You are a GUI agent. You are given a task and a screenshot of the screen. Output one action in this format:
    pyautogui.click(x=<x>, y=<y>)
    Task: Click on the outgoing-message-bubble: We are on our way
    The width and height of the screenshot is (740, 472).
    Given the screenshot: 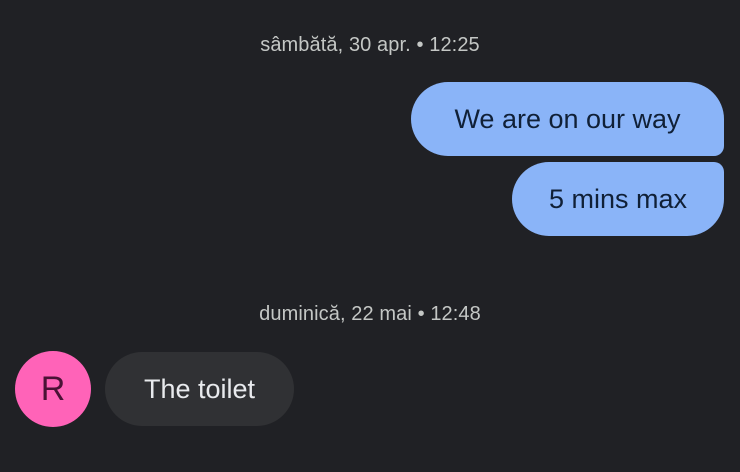 What is the action you would take?
    pyautogui.click(x=567, y=119)
    